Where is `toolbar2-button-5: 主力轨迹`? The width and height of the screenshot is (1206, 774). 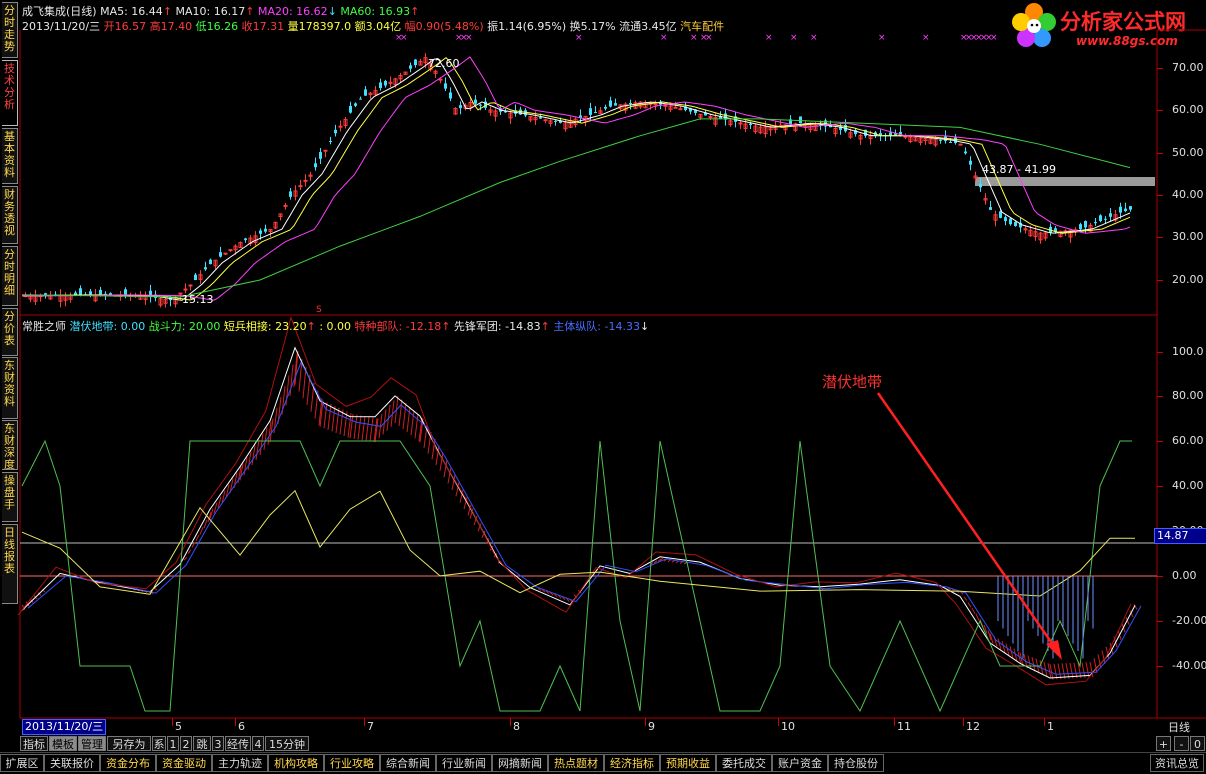
toolbar2-button-5: 主力轨迹 is located at coordinates (240, 763).